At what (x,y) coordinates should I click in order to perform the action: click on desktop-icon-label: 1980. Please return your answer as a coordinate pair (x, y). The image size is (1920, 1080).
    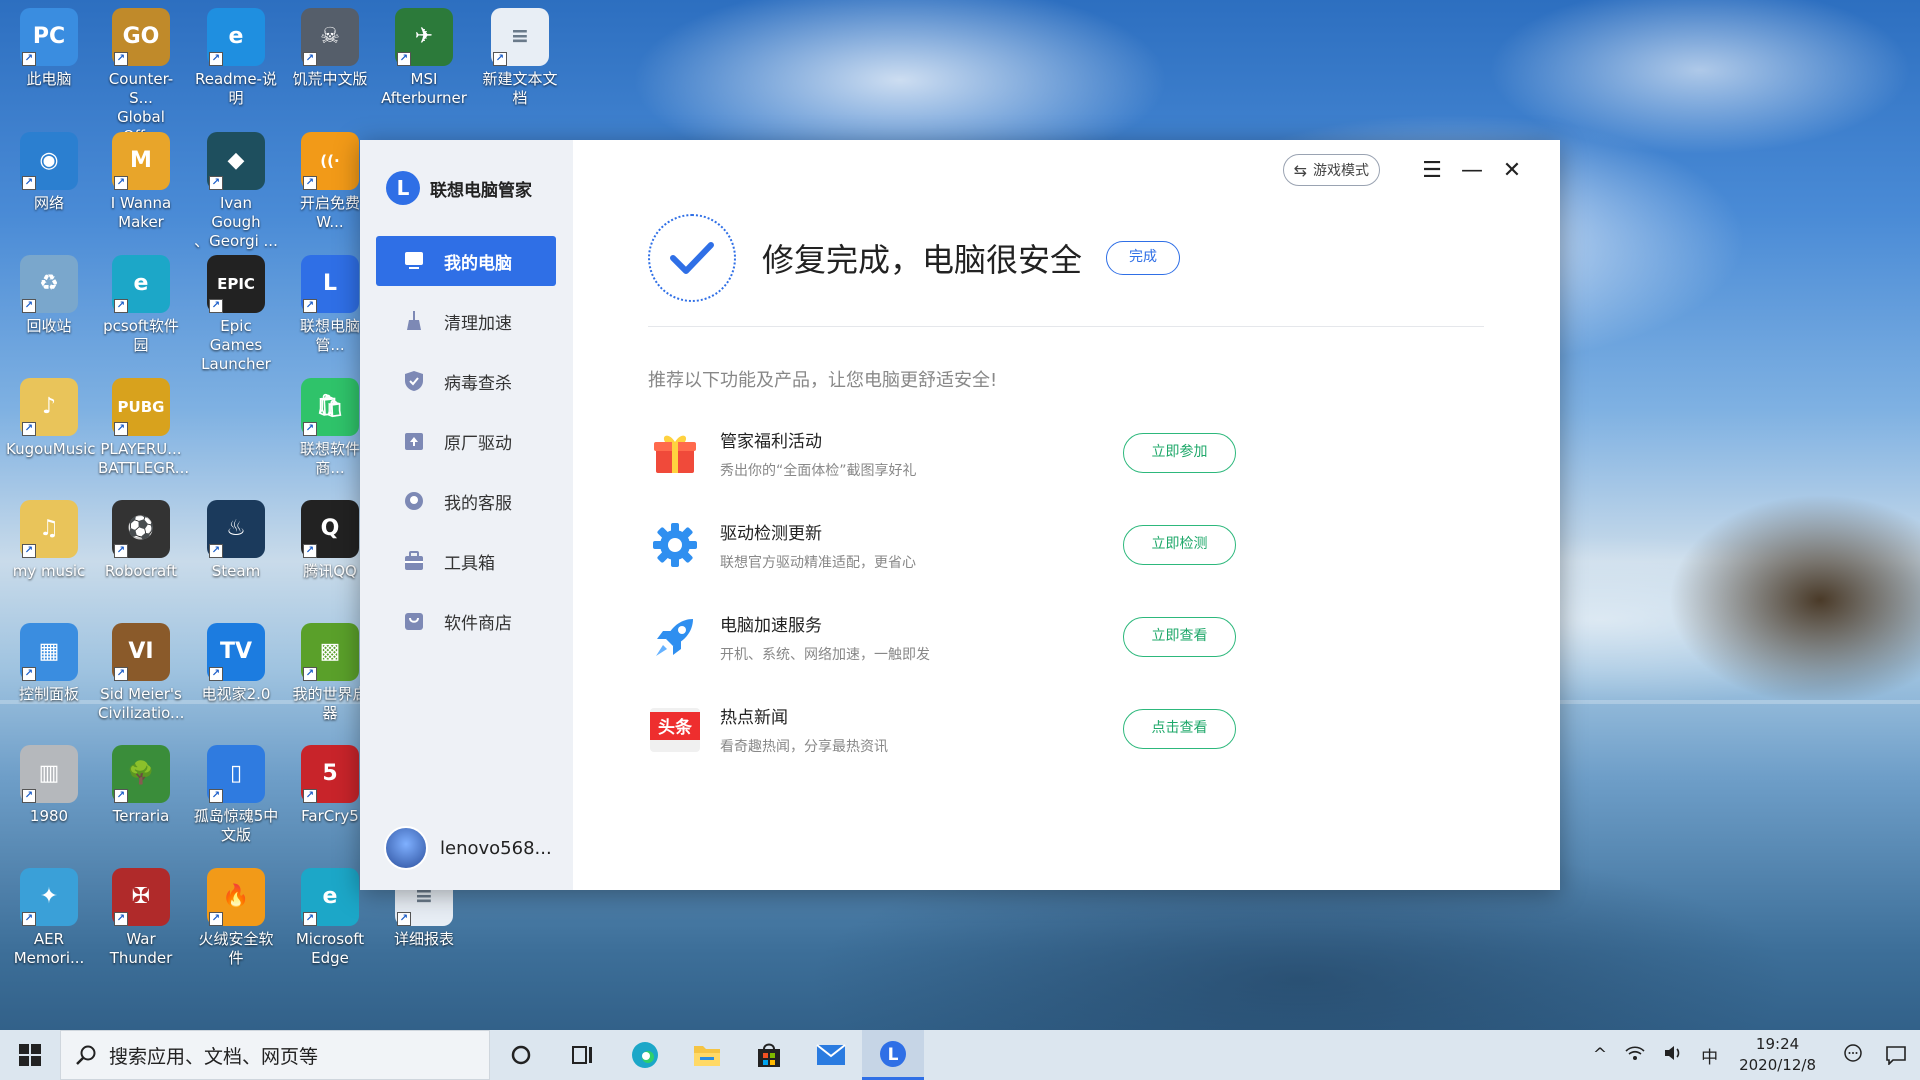
    Looking at the image, I should click on (49, 816).